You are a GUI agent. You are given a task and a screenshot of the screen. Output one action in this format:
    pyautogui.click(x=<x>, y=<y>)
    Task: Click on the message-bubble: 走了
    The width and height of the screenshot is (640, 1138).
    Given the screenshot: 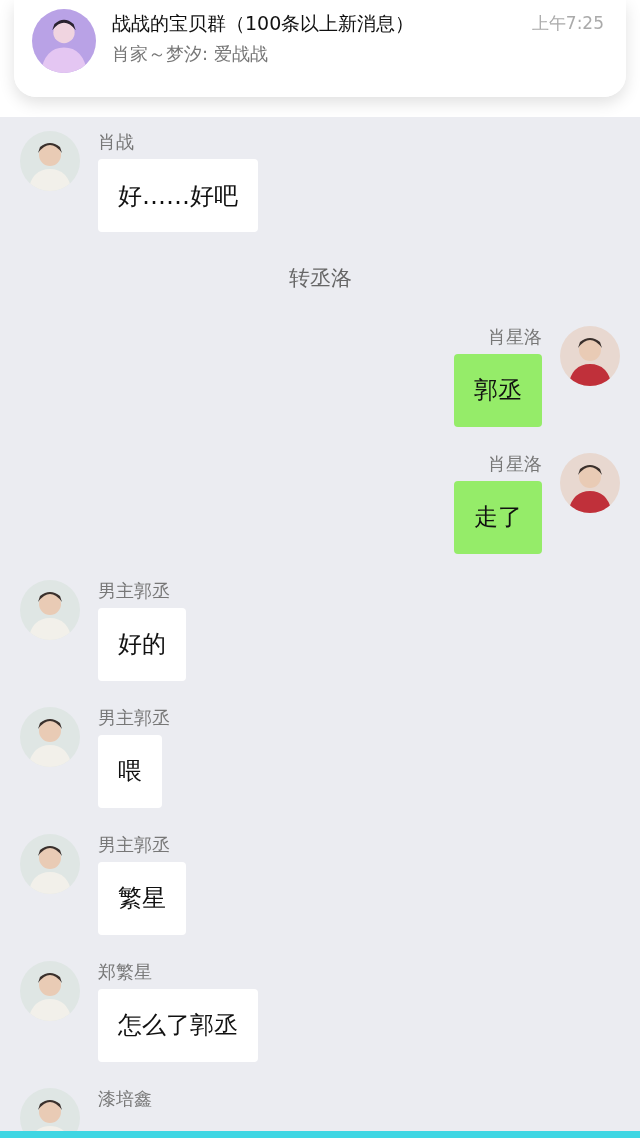 What is the action you would take?
    pyautogui.click(x=498, y=517)
    